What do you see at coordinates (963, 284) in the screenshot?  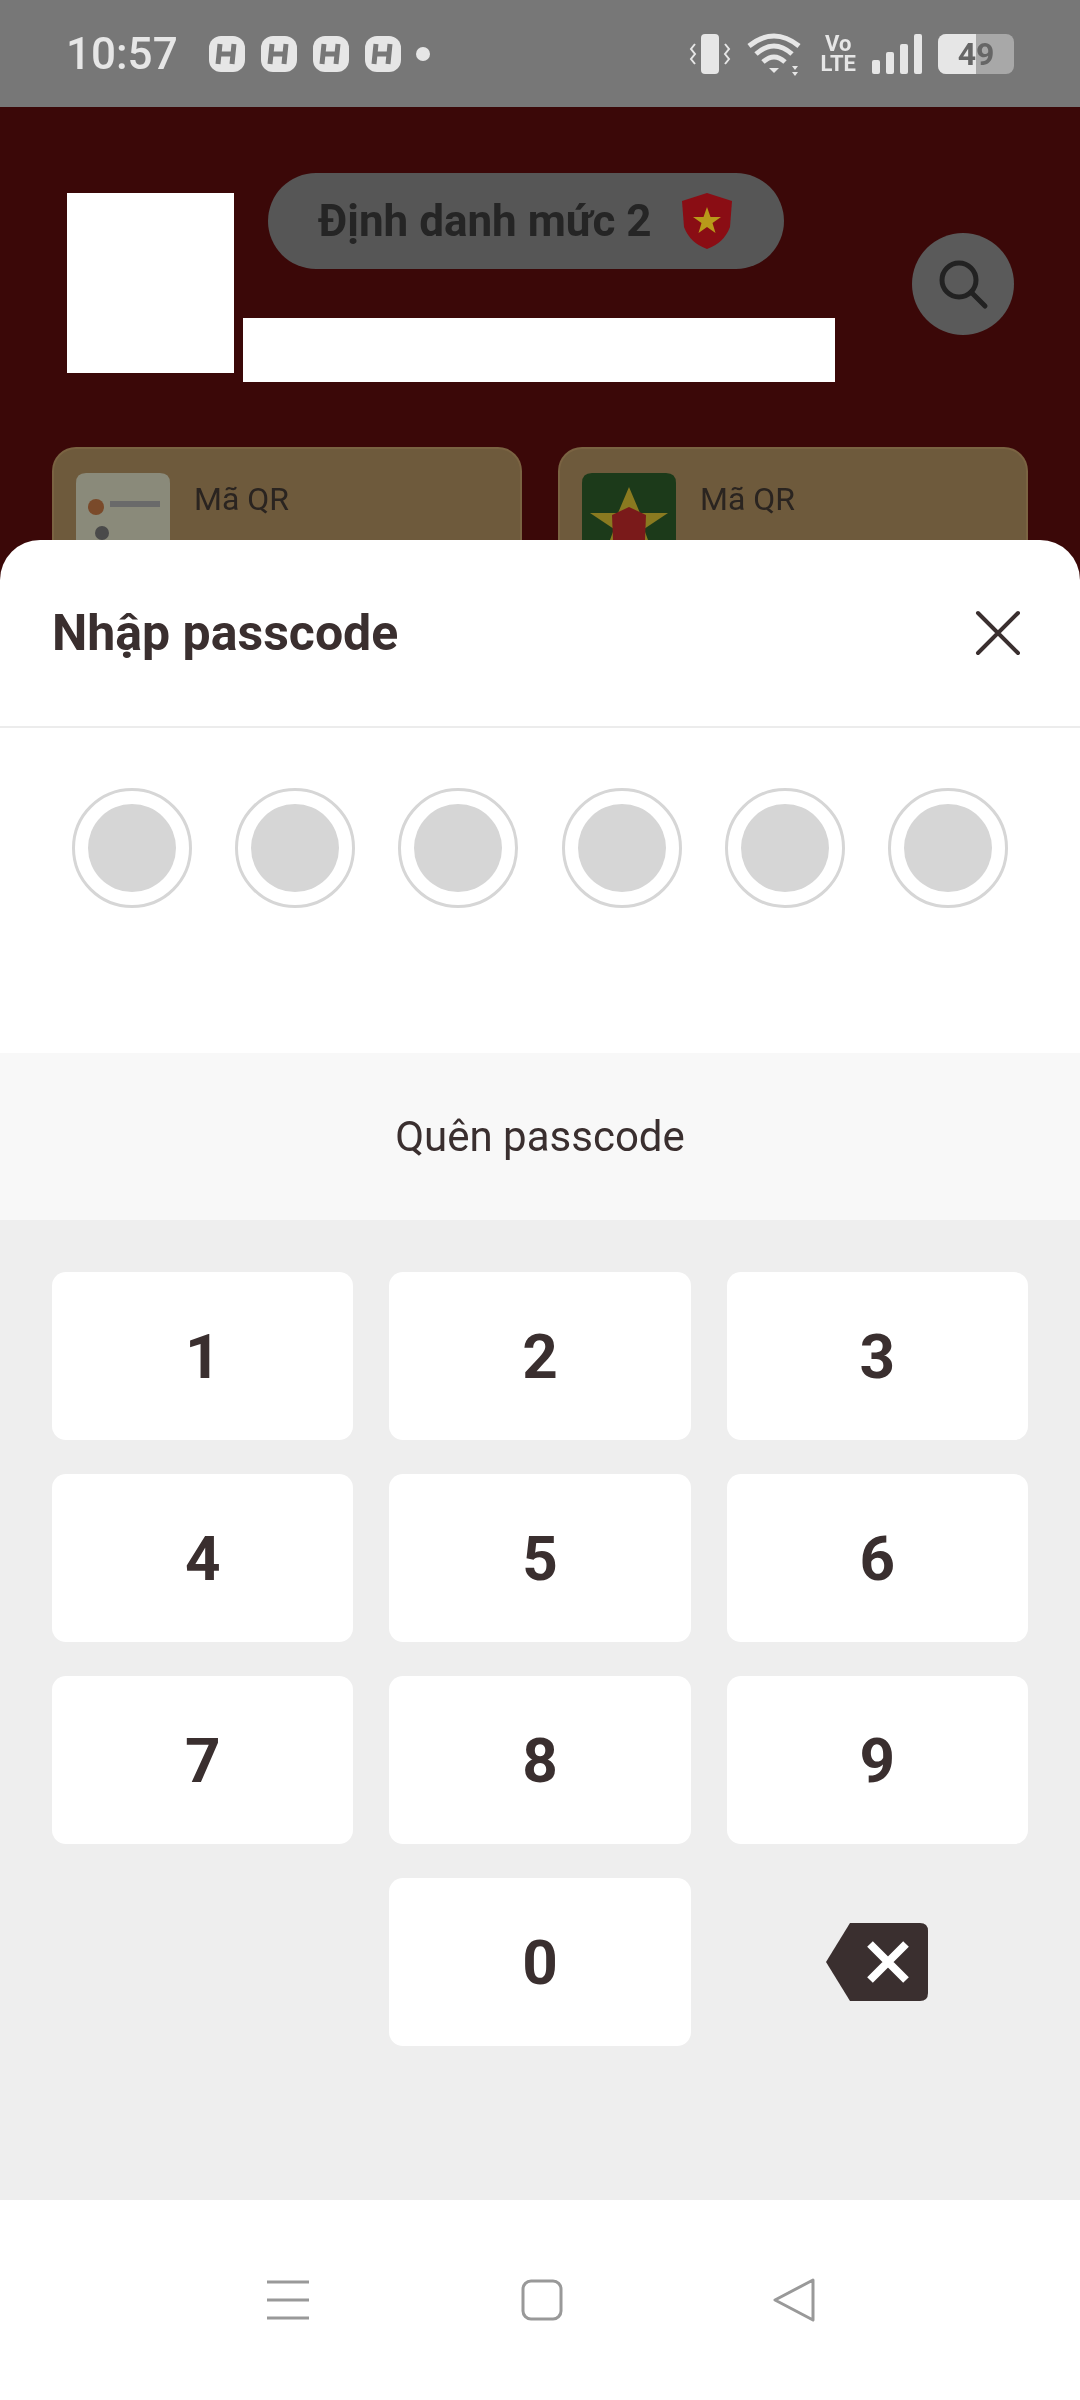 I see `search-icon` at bounding box center [963, 284].